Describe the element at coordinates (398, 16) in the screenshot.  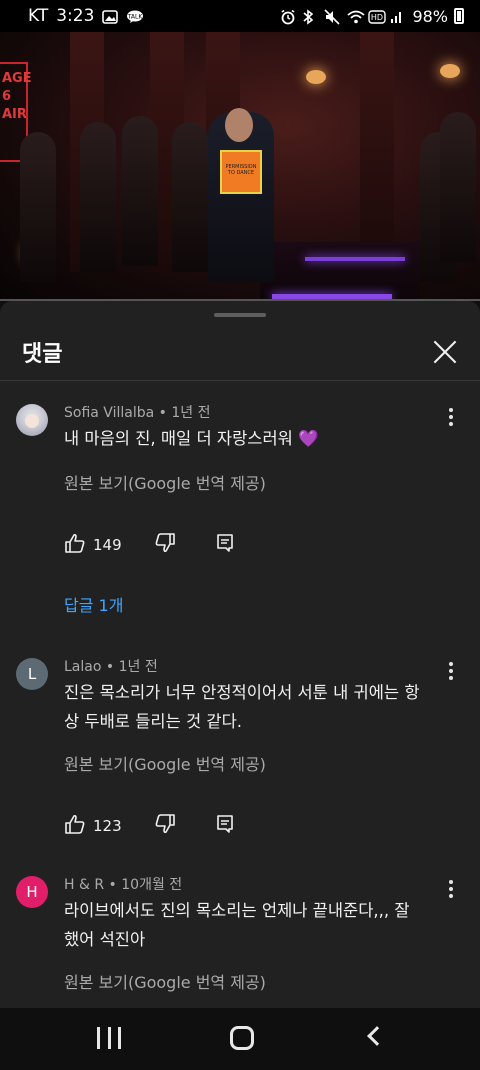
I see `signal-icon` at that location.